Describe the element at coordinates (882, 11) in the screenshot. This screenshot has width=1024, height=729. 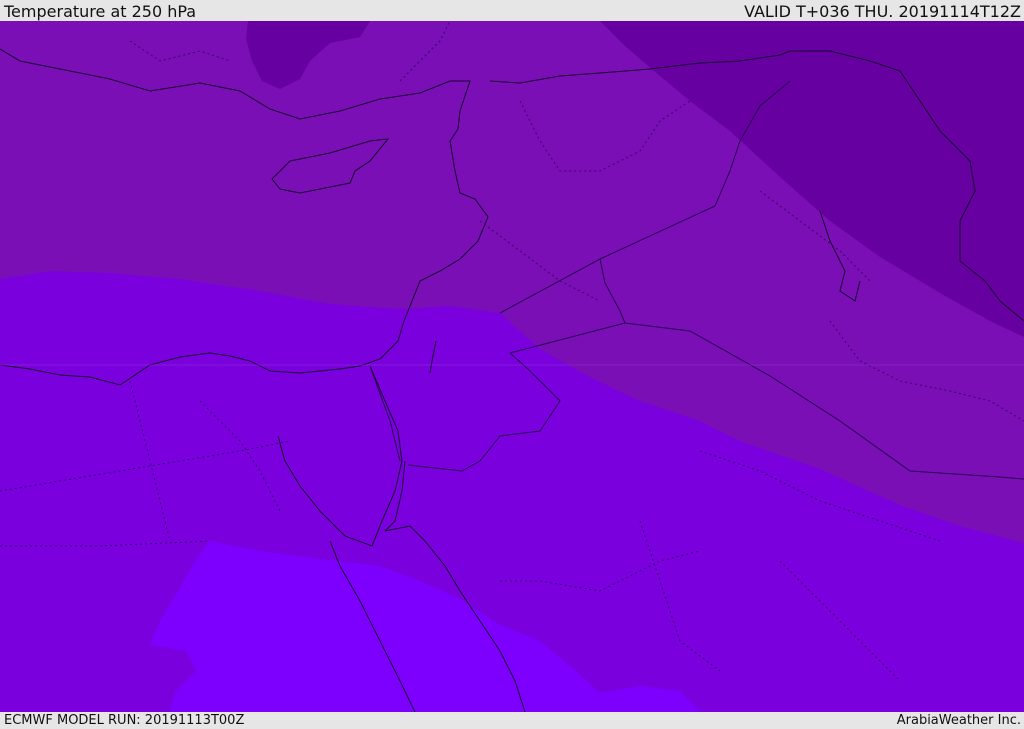
I see `valid-time: VALID T+036 THU. 20191114T12Z` at that location.